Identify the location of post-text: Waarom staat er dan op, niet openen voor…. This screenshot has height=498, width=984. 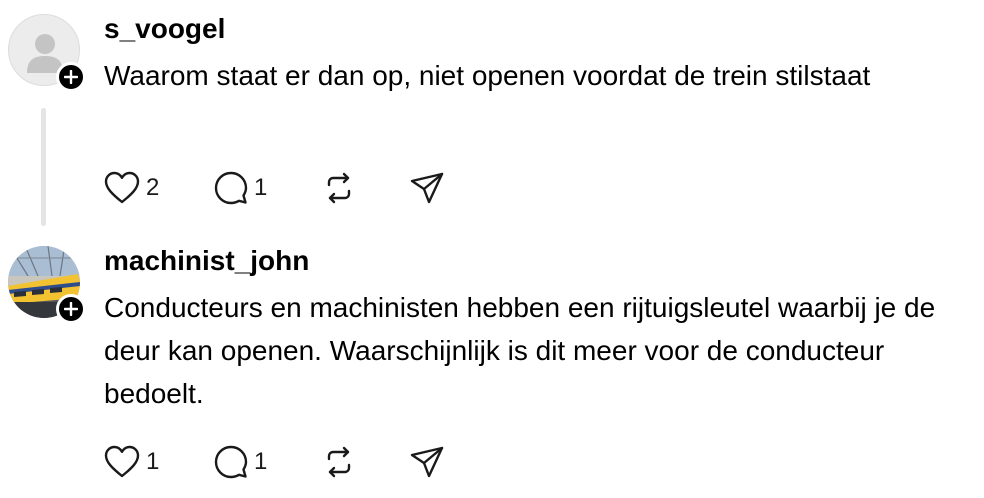
(487, 75).